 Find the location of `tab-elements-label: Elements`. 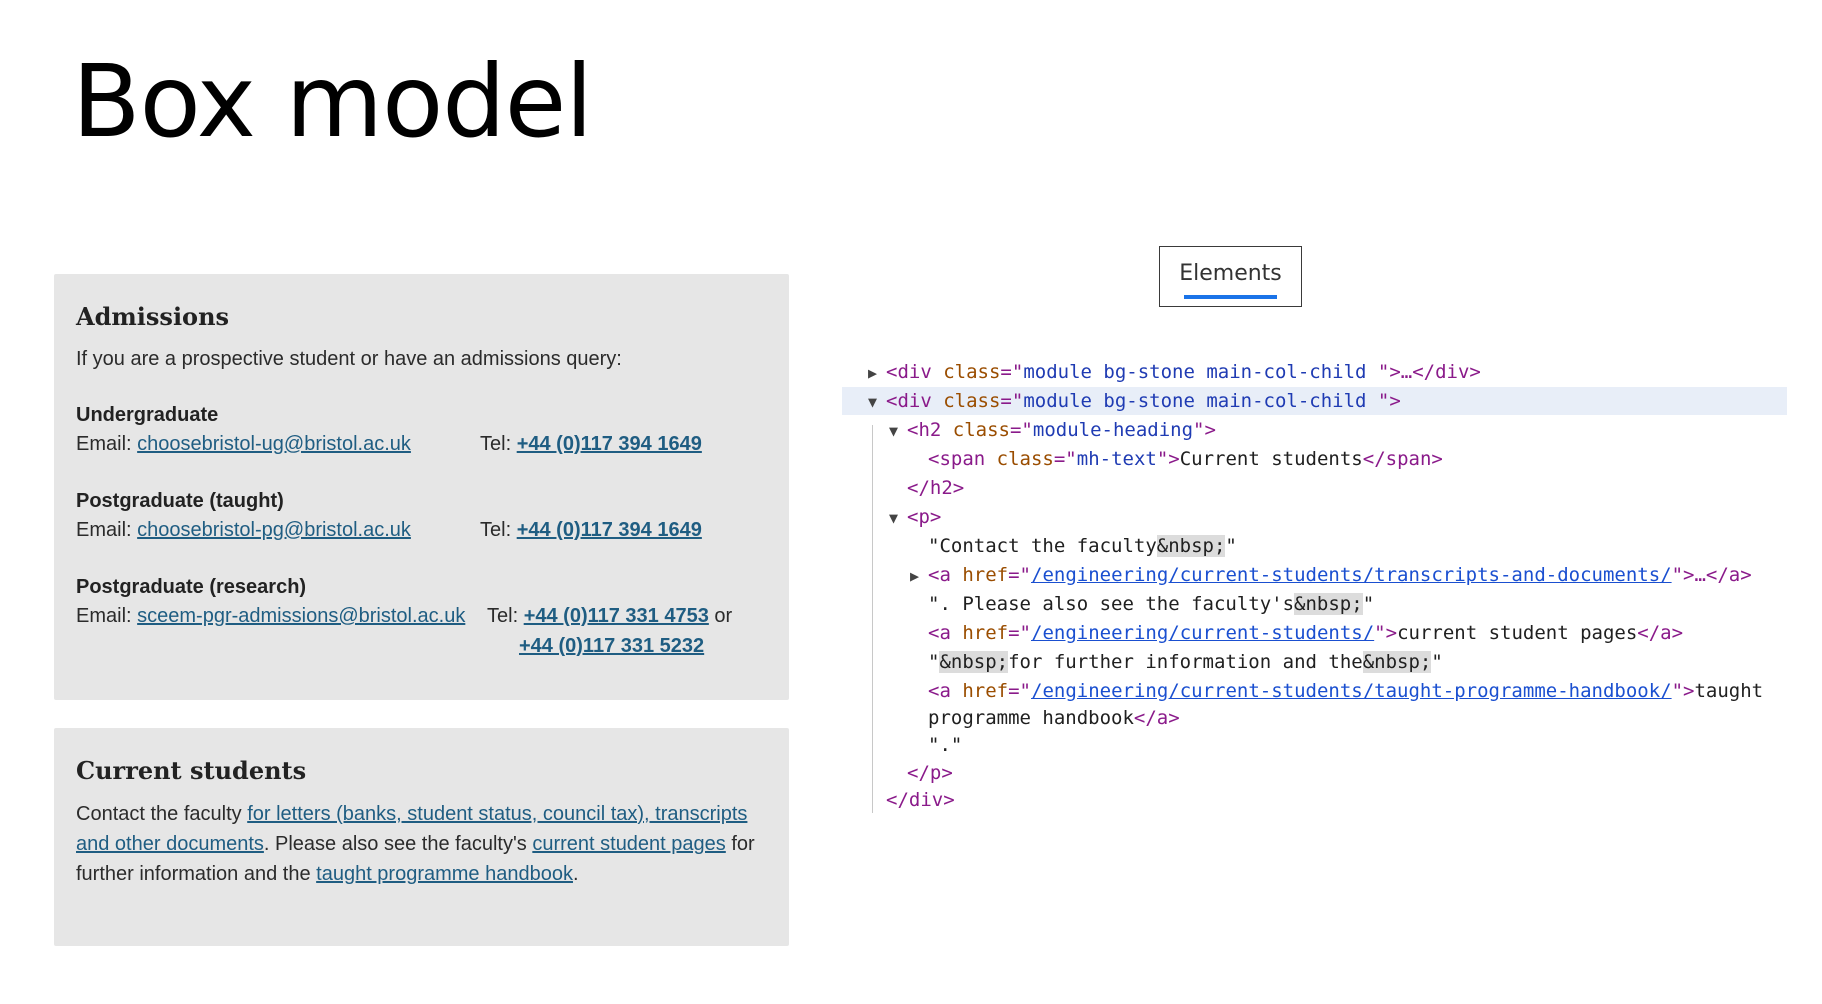

tab-elements-label: Elements is located at coordinates (1230, 273).